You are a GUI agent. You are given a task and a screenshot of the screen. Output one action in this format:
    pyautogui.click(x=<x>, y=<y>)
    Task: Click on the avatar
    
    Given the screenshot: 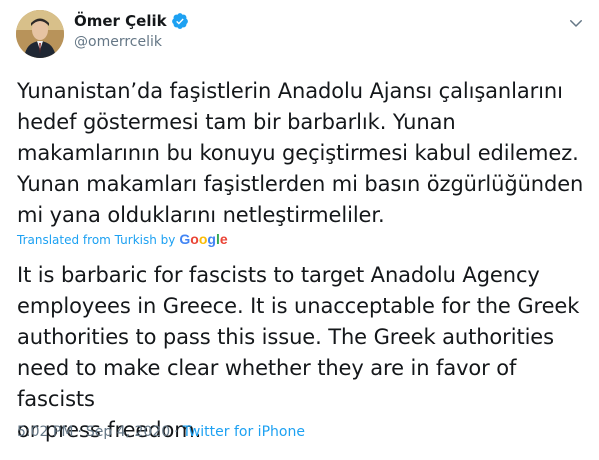 What is the action you would take?
    pyautogui.click(x=40, y=34)
    